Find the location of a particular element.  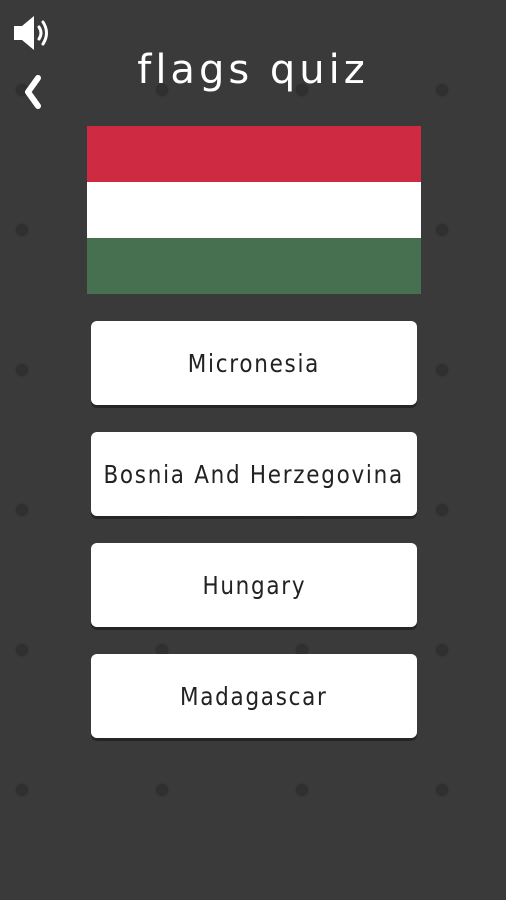

answer-button-madagascar: Madagascar is located at coordinates (254, 696).